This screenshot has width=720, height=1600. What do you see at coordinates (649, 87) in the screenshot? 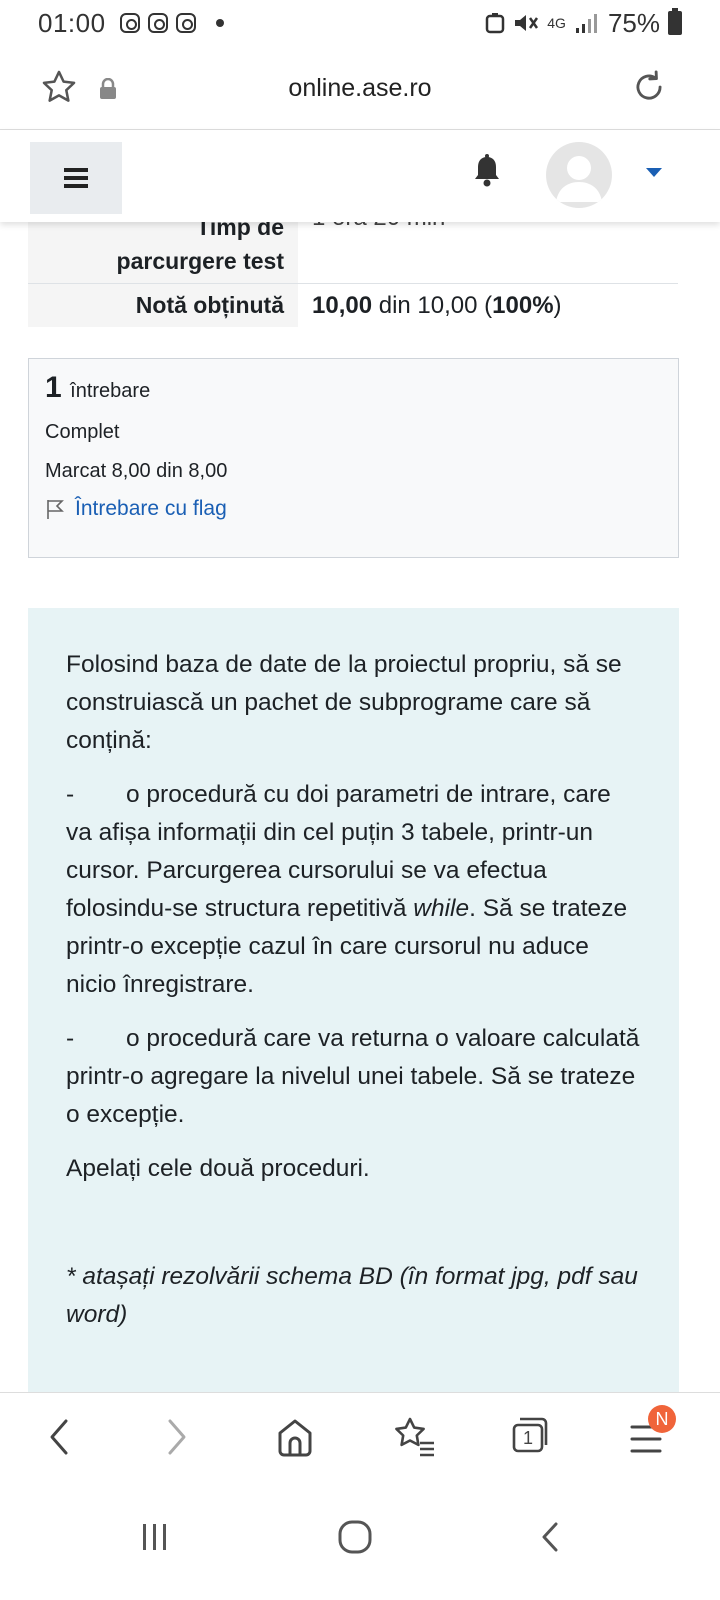
I see `reload-icon` at bounding box center [649, 87].